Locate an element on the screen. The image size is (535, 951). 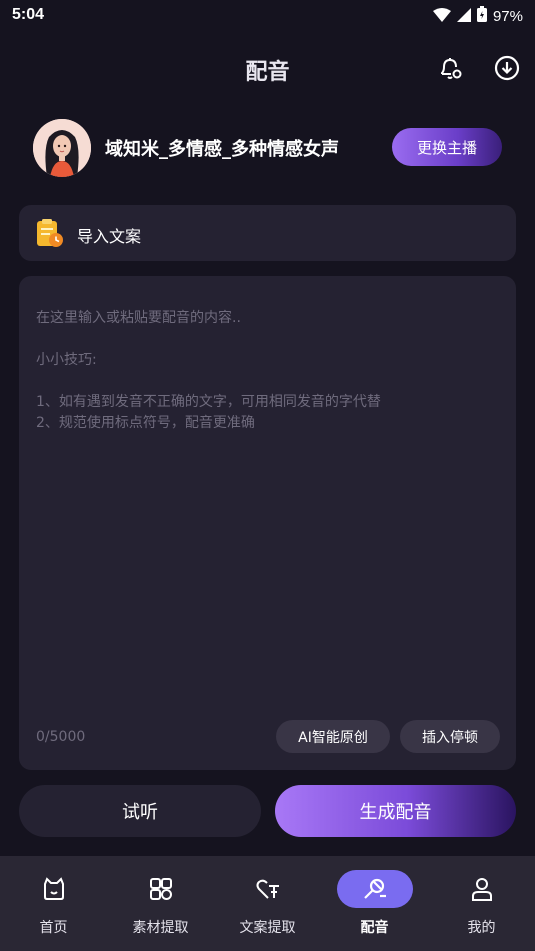
ai-original-button: AI智能原创 is located at coordinates (333, 736).